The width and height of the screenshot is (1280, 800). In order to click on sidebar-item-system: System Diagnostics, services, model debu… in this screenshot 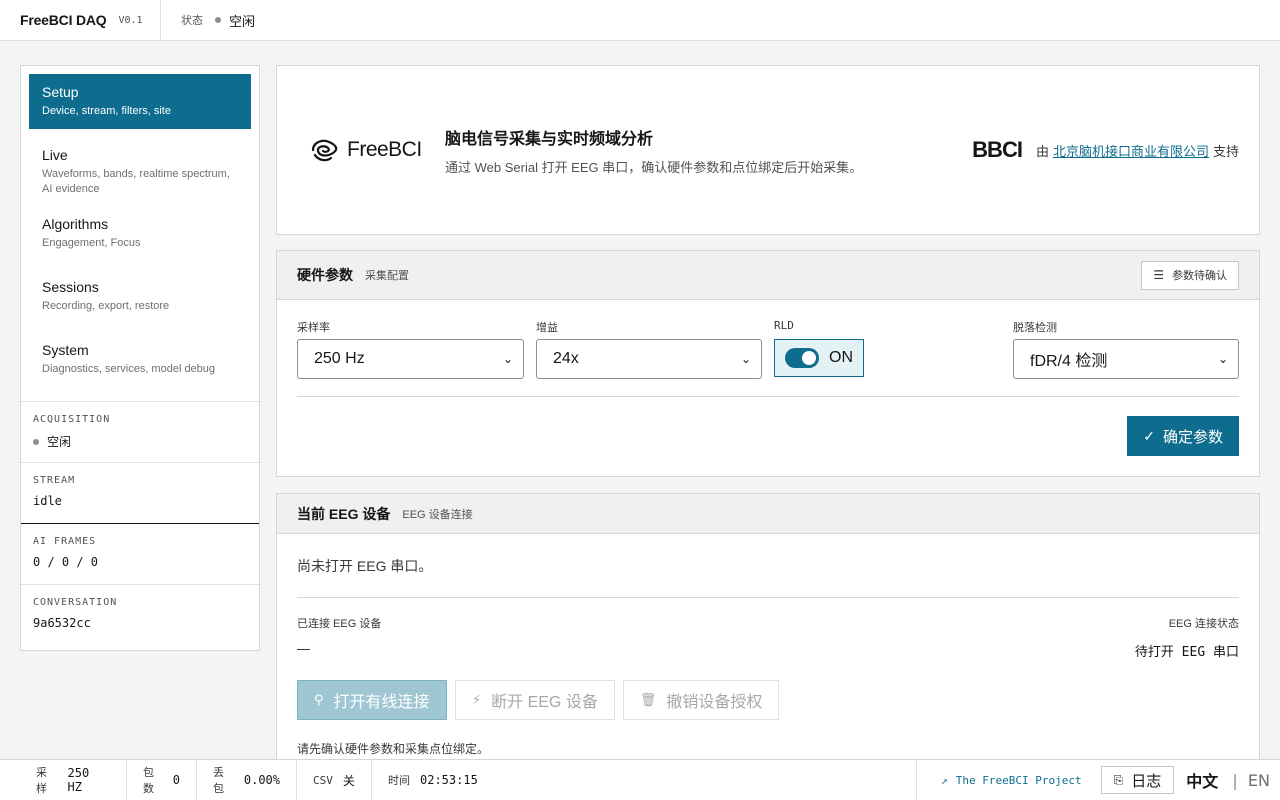, I will do `click(140, 359)`.